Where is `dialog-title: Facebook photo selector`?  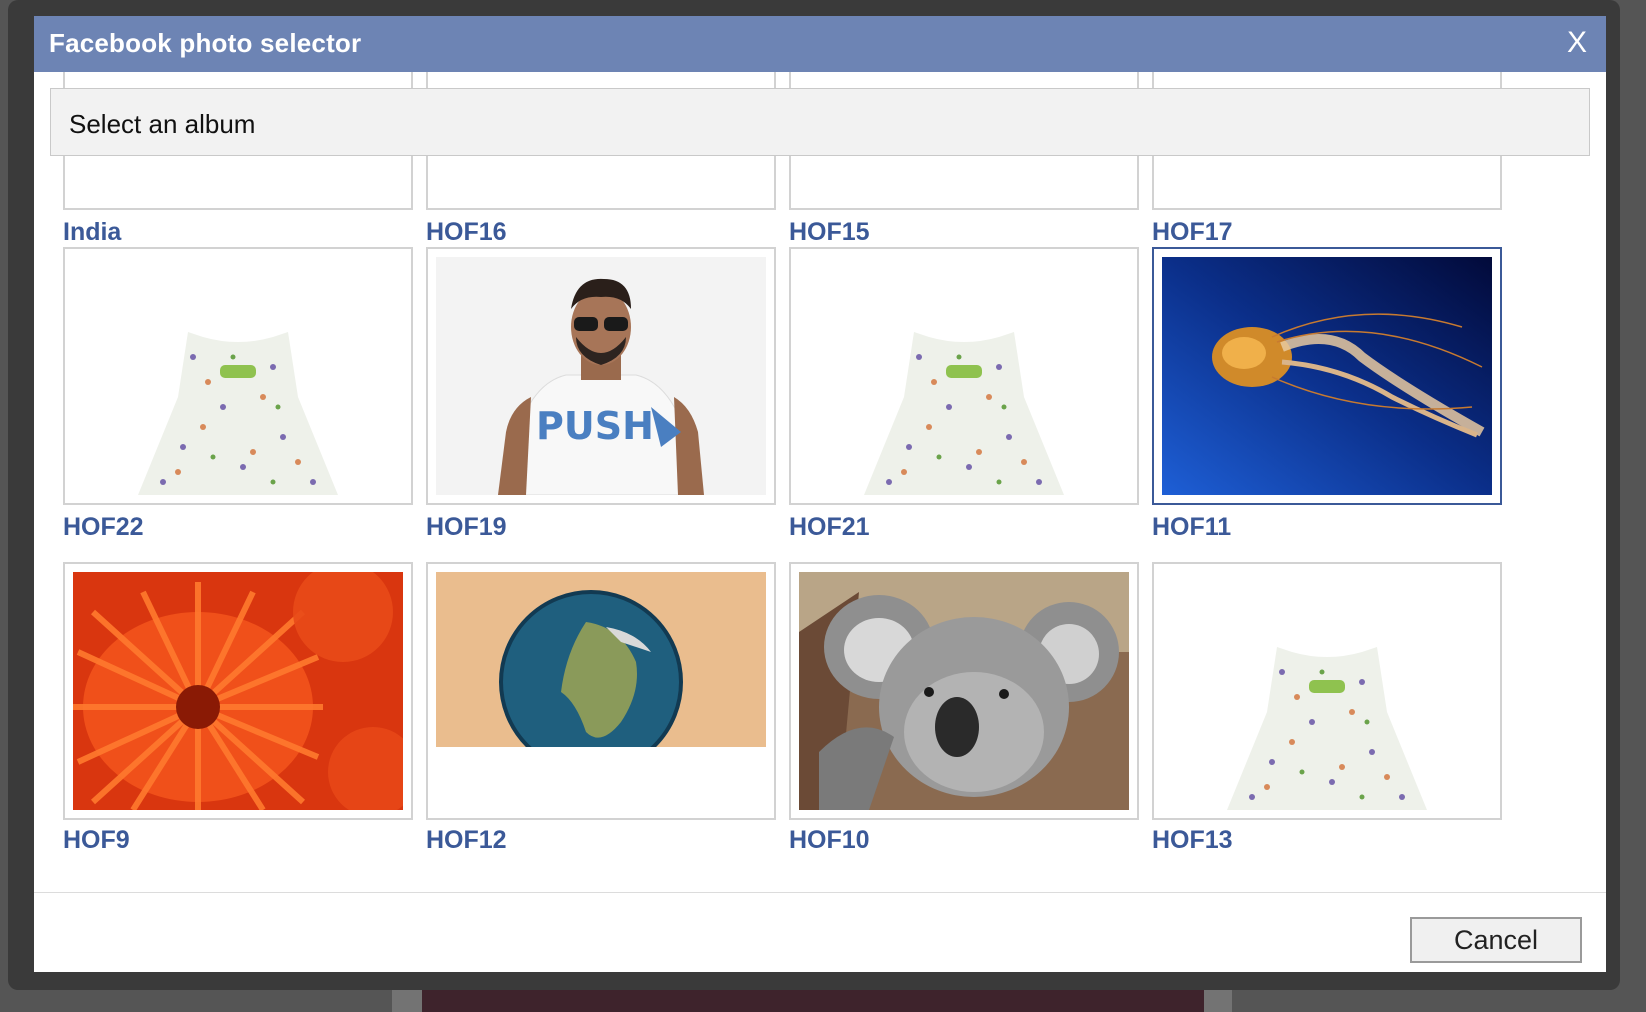 dialog-title: Facebook photo selector is located at coordinates (205, 43).